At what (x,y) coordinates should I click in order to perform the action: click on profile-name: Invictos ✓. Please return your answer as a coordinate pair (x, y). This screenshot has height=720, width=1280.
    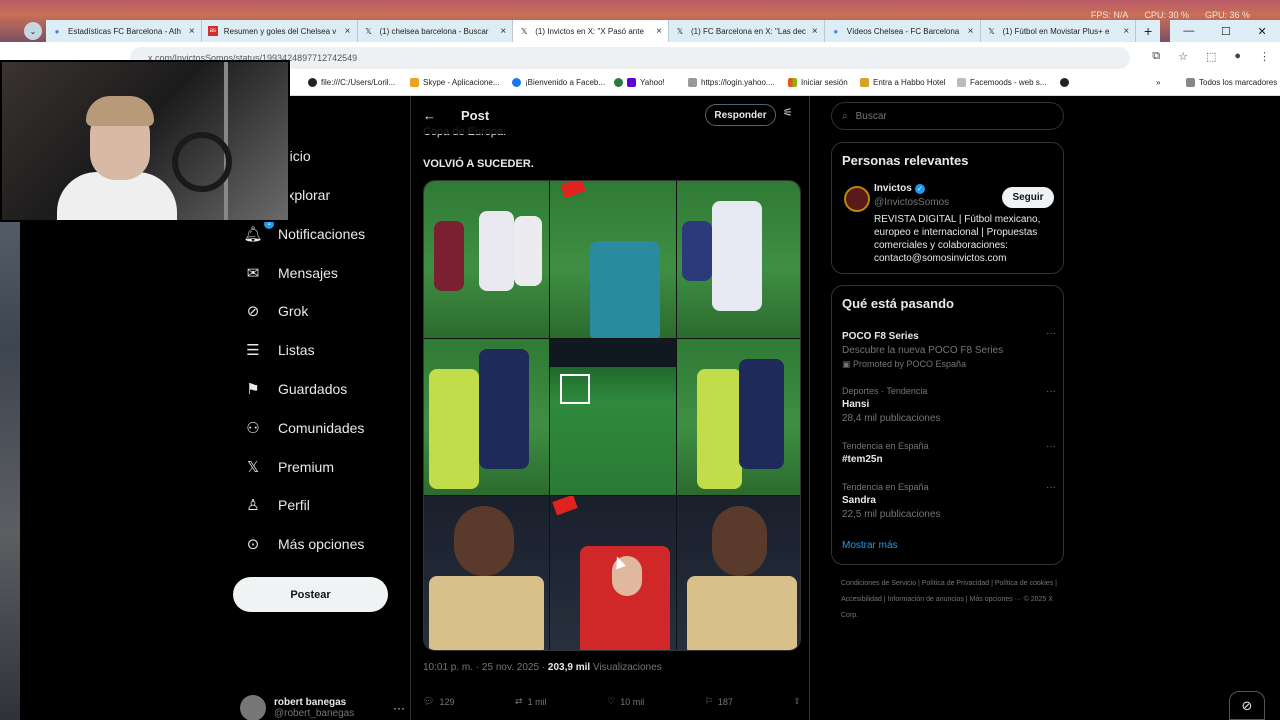
    Looking at the image, I should click on (899, 188).